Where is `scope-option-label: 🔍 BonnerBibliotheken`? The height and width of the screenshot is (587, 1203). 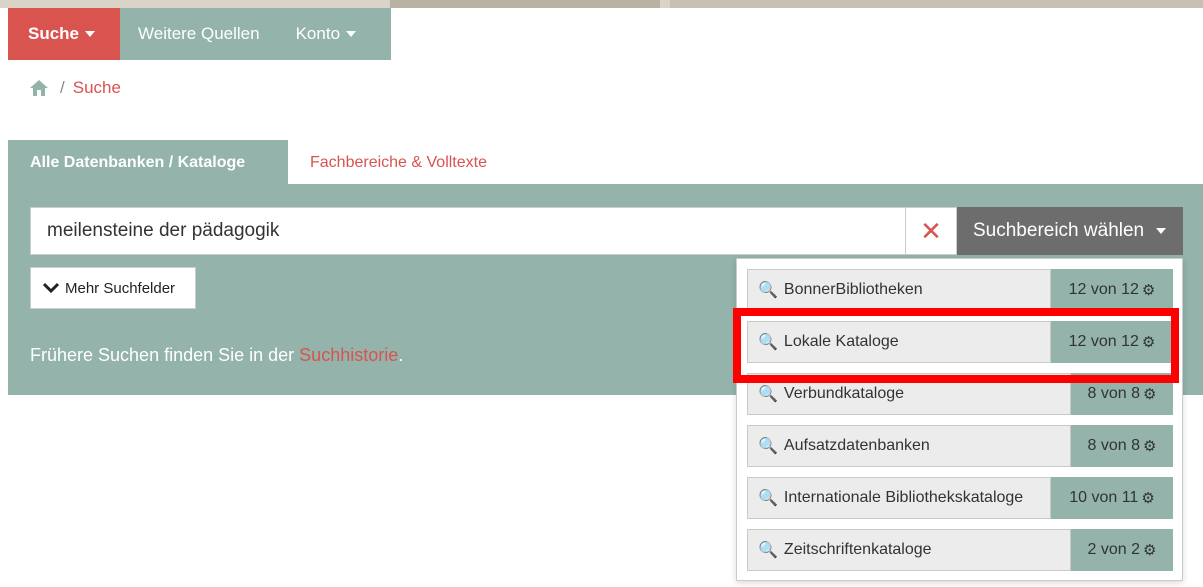
scope-option-label: 🔍 BonnerBibliotheken is located at coordinates (899, 290).